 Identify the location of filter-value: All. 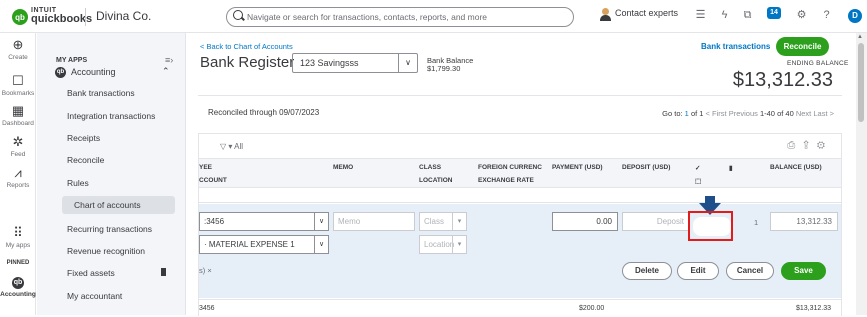
(239, 146).